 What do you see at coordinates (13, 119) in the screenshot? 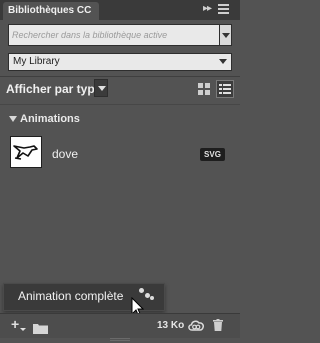
I see `section-expand-caret-icon` at bounding box center [13, 119].